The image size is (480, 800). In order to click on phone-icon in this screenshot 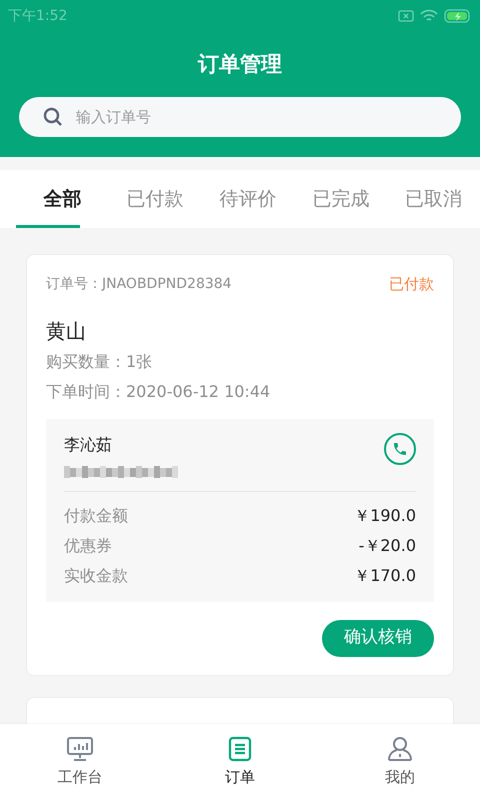, I will do `click(400, 448)`.